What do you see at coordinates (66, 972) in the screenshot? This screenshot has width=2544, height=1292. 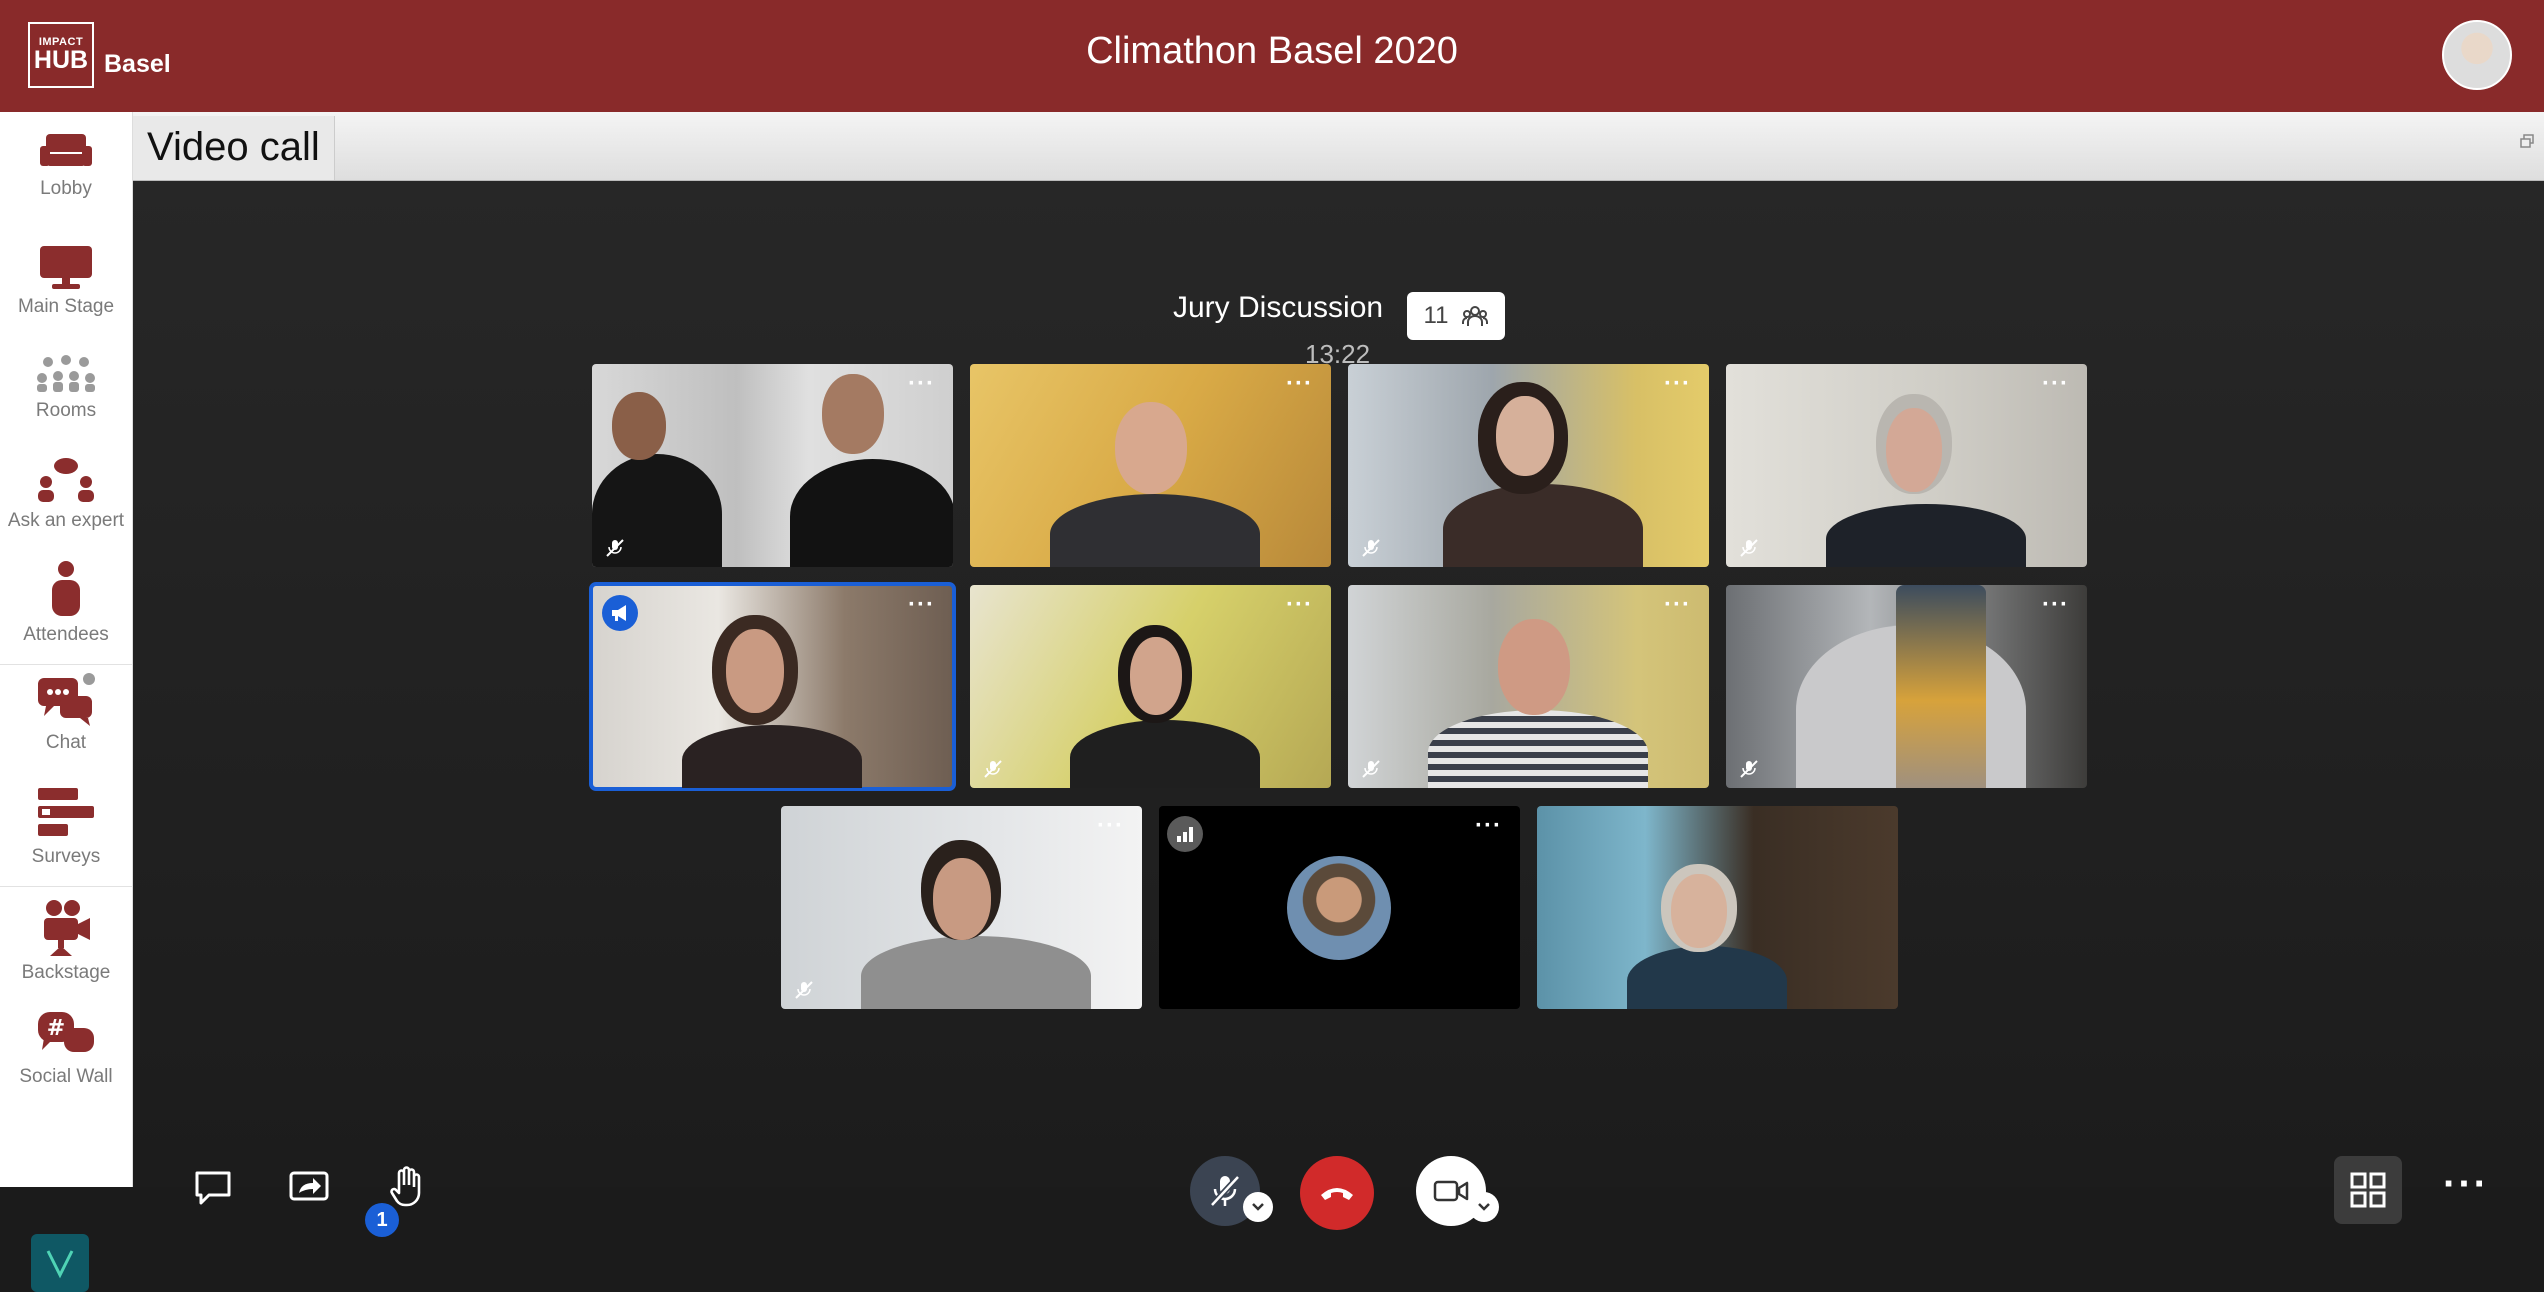 I see `sidebar-item-label: Backstage` at bounding box center [66, 972].